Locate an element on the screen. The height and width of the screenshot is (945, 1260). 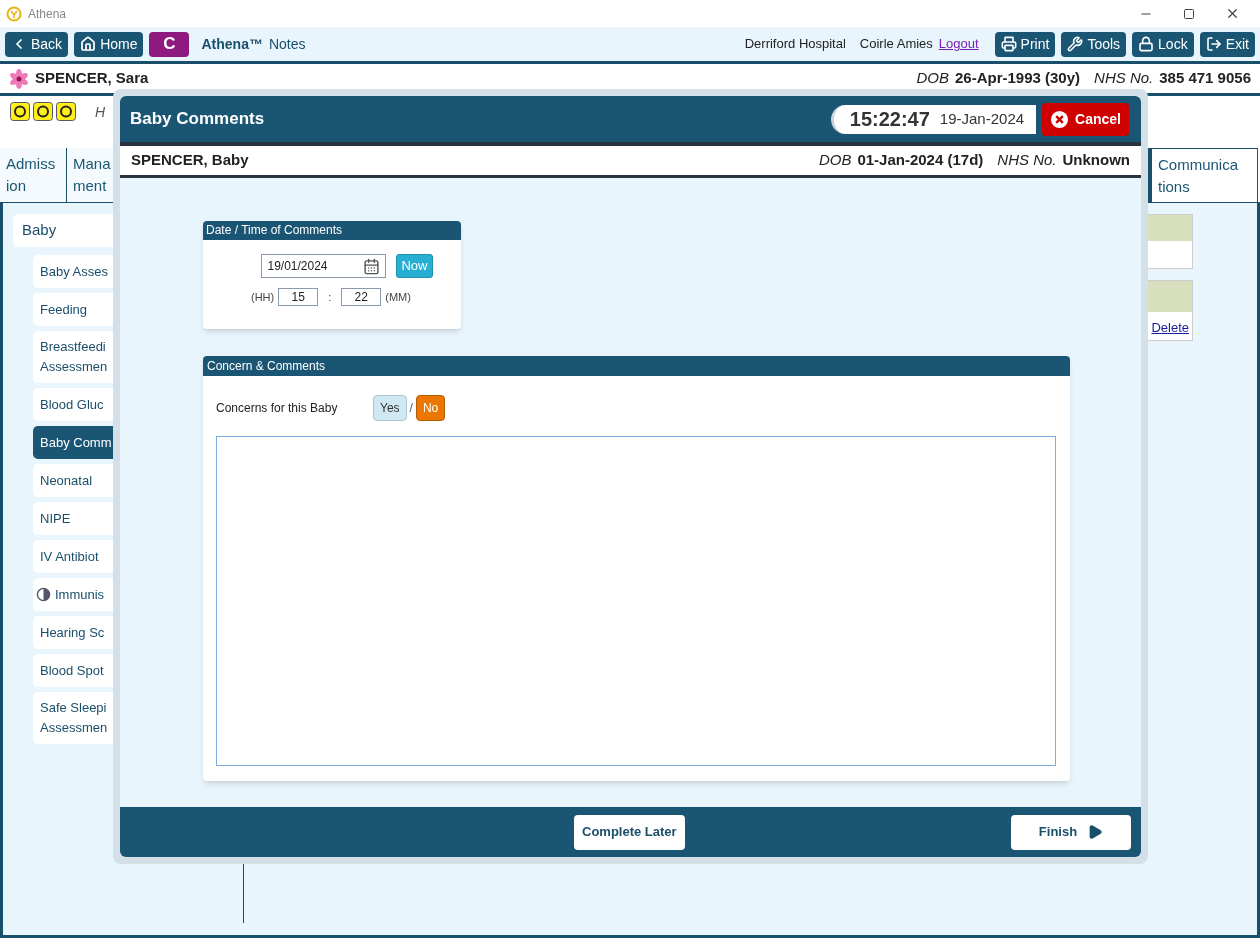
hour-label: (HH) is located at coordinates (263, 297).